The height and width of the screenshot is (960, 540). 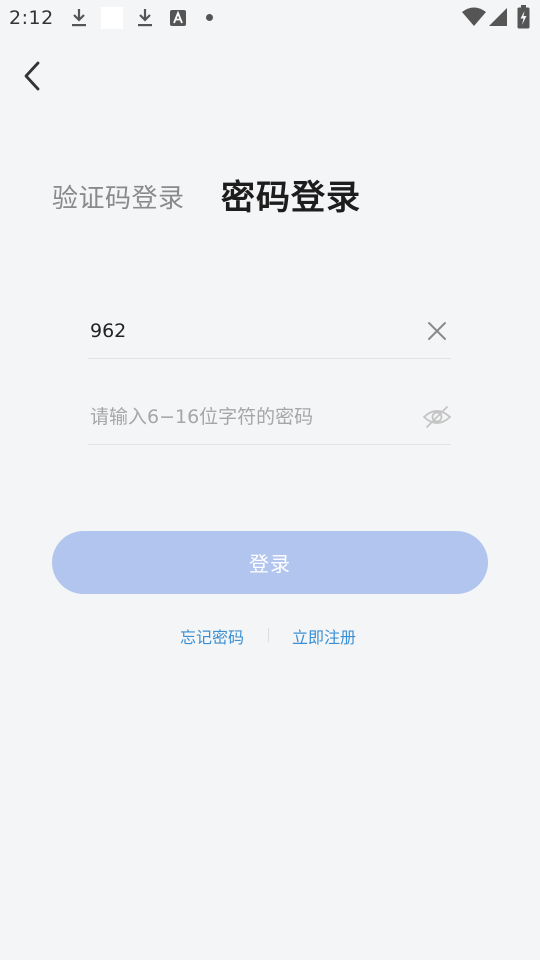 I want to click on wifi-icon, so click(x=474, y=16).